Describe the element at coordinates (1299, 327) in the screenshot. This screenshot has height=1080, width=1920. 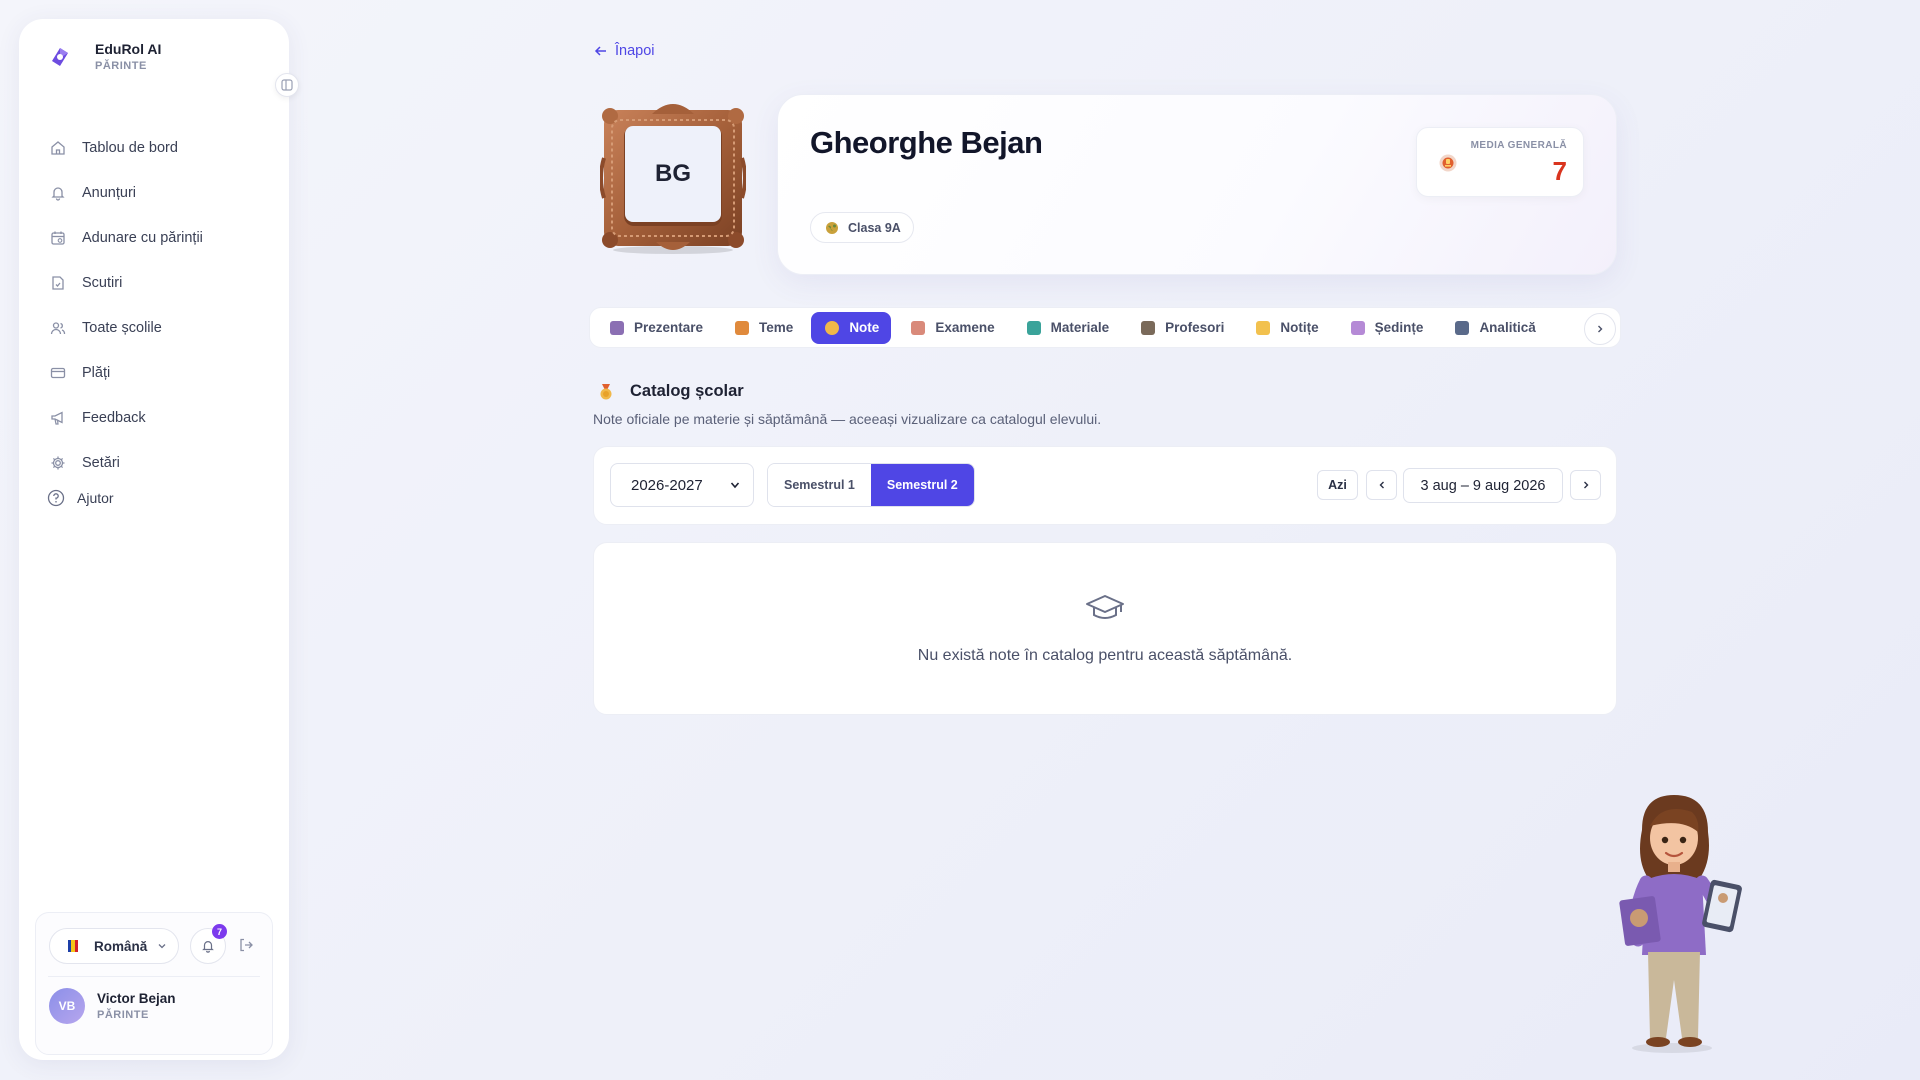
I see `tab-label: Notițe` at that location.